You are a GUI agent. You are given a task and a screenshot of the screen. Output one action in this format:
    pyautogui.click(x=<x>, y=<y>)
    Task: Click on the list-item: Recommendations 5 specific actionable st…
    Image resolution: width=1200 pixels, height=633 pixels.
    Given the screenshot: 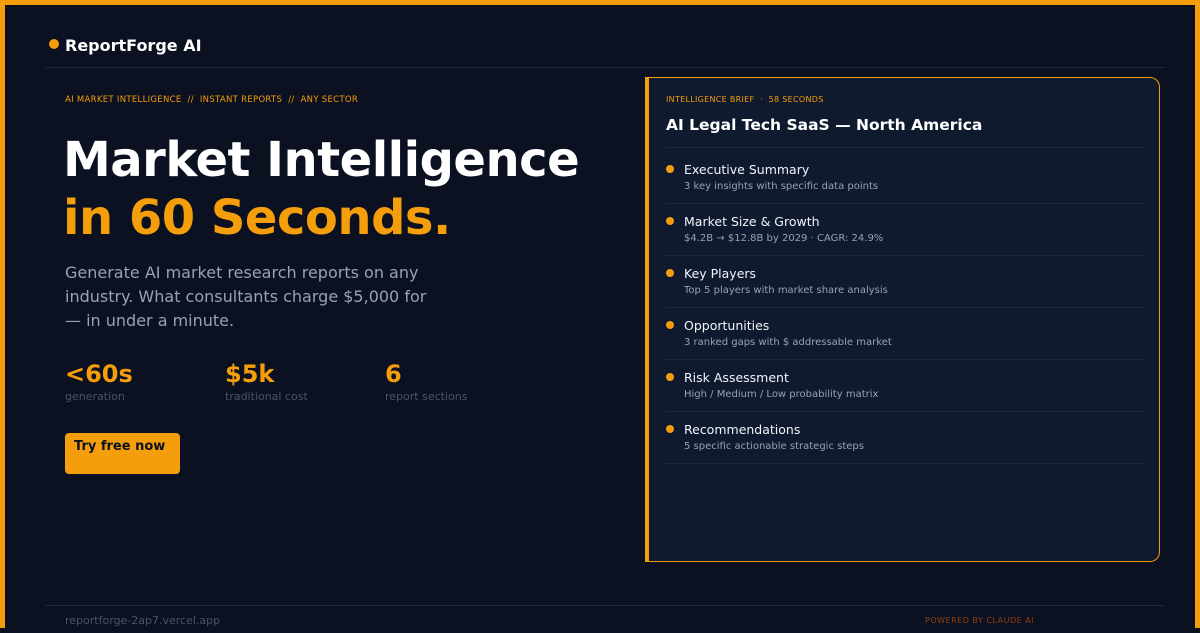 What is the action you would take?
    pyautogui.click(x=905, y=438)
    